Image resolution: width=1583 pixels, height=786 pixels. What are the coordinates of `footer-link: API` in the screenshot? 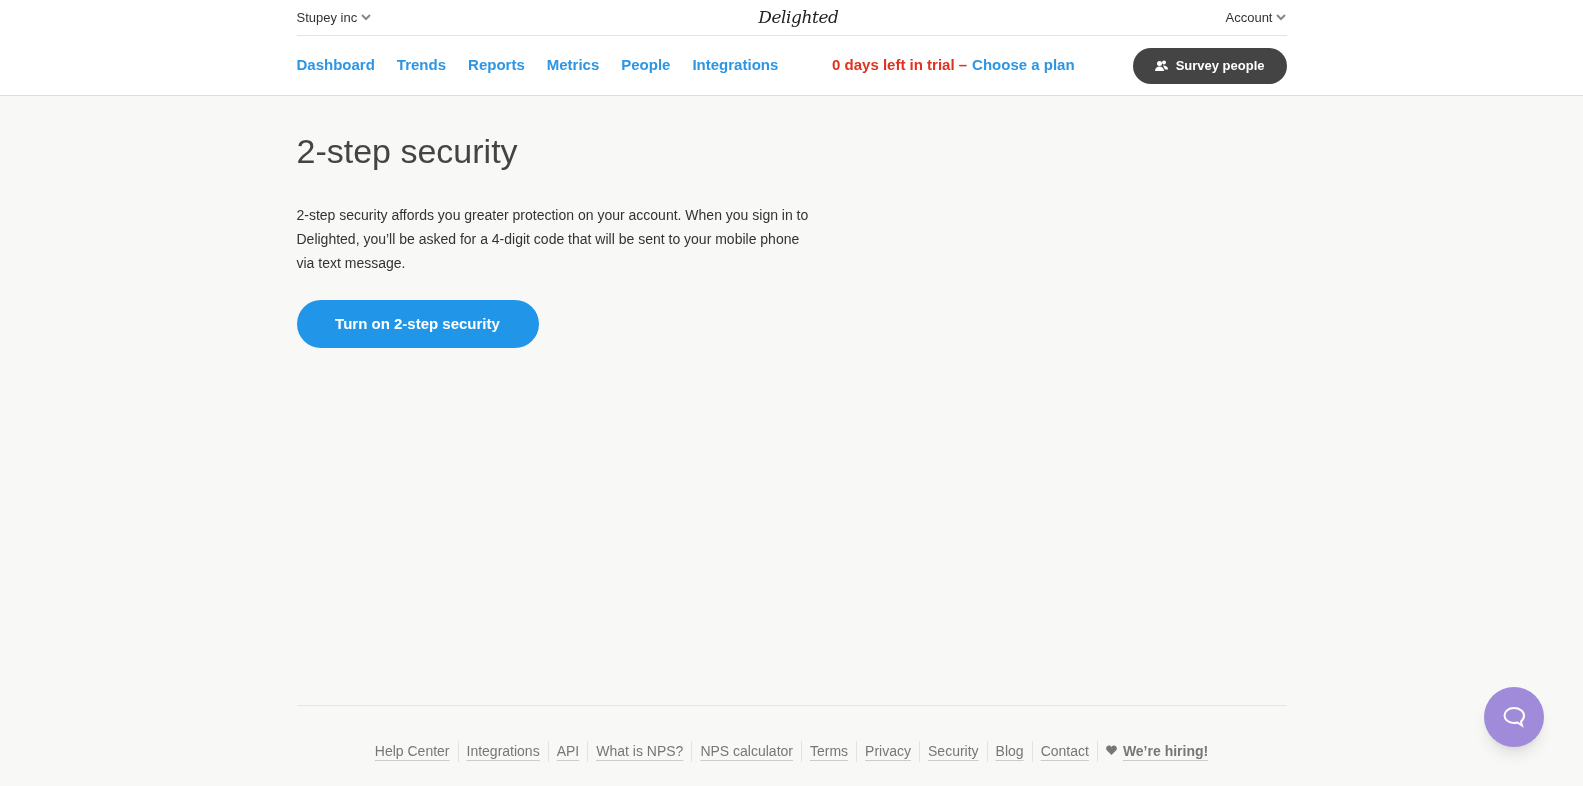 It's located at (568, 751).